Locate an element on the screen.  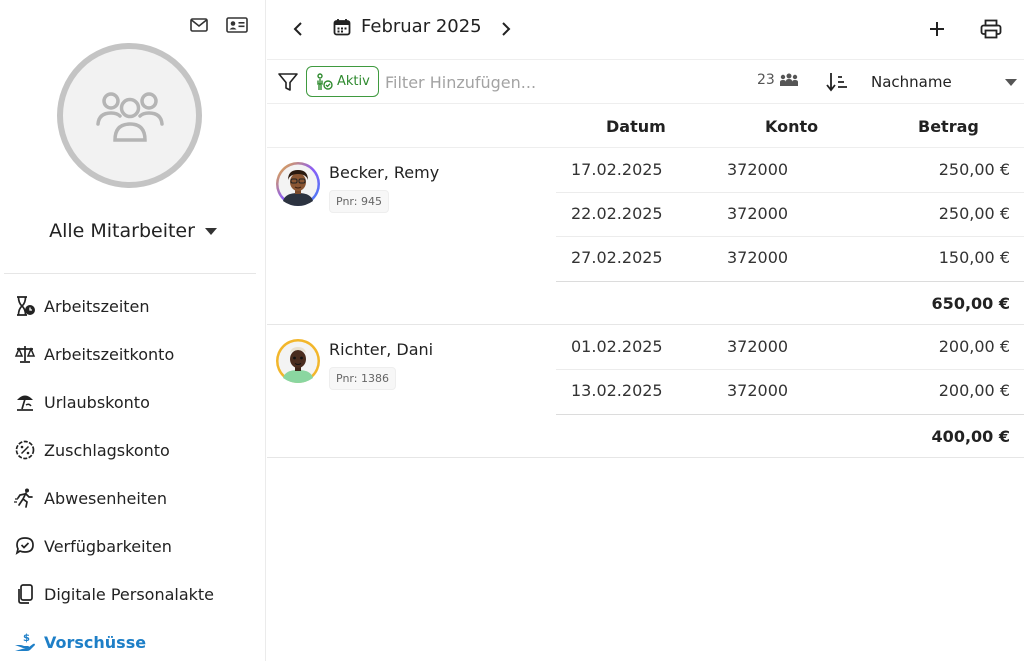
filter-icon is located at coordinates (288, 82).